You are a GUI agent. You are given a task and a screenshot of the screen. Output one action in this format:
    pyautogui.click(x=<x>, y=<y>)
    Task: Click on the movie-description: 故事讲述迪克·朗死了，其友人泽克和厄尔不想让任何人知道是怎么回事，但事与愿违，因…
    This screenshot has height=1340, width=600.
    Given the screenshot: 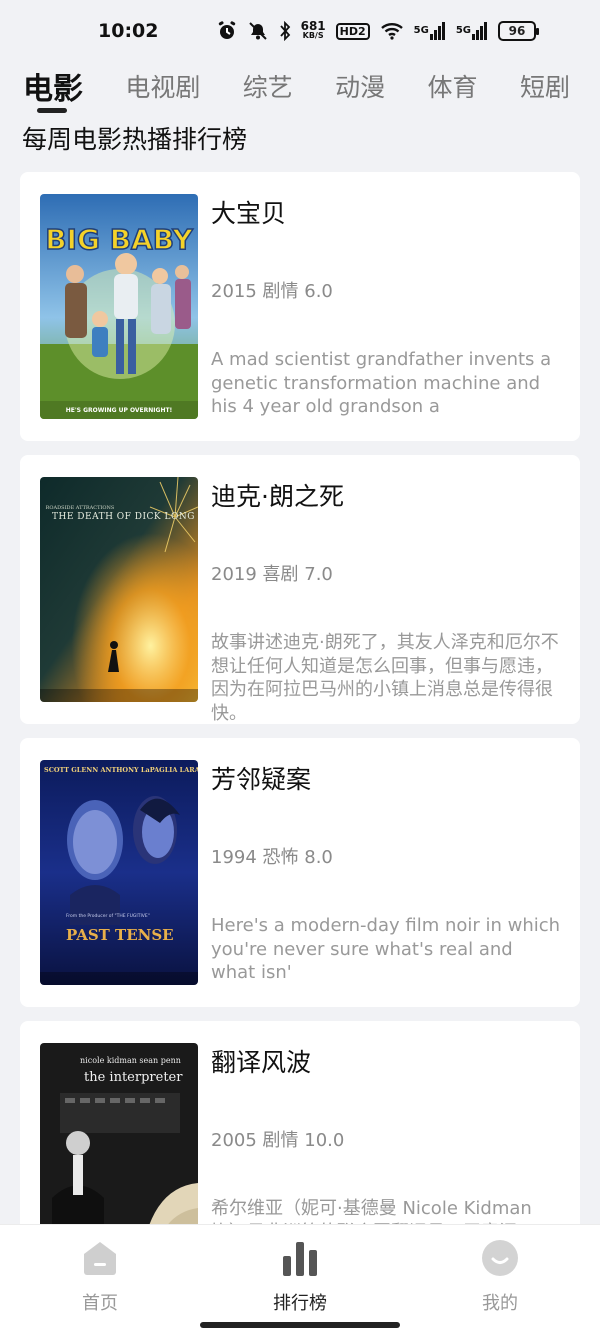 What is the action you would take?
    pyautogui.click(x=385, y=678)
    